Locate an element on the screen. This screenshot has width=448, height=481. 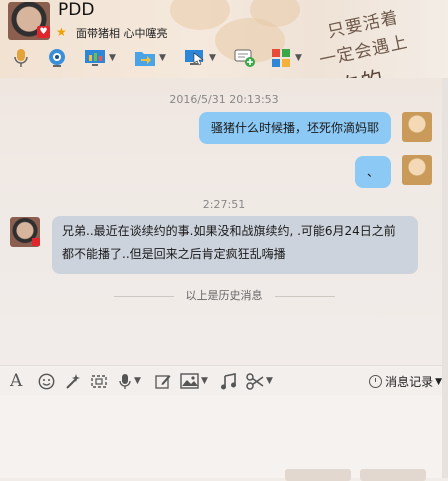
send-file-button: ▼ is located at coordinates (150, 58).